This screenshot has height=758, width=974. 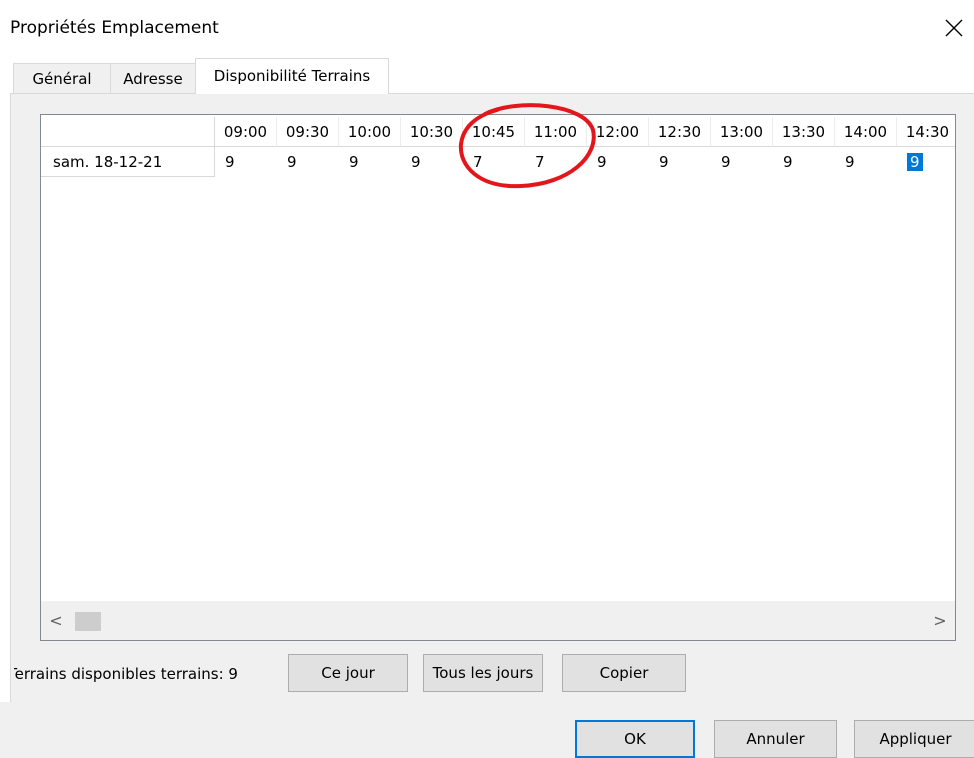 I want to click on time-header: 09:30, so click(x=308, y=132).